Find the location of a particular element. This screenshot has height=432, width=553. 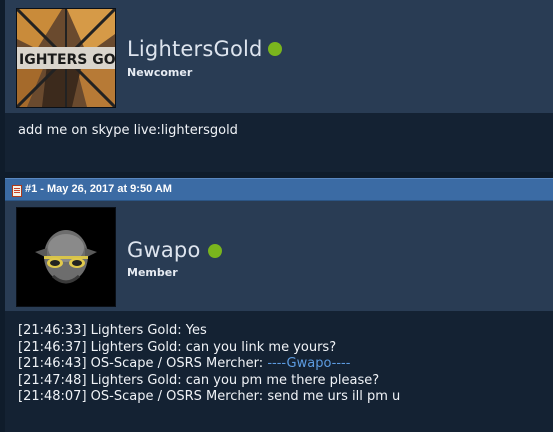

chat-text: can you link me yours? is located at coordinates (261, 347).